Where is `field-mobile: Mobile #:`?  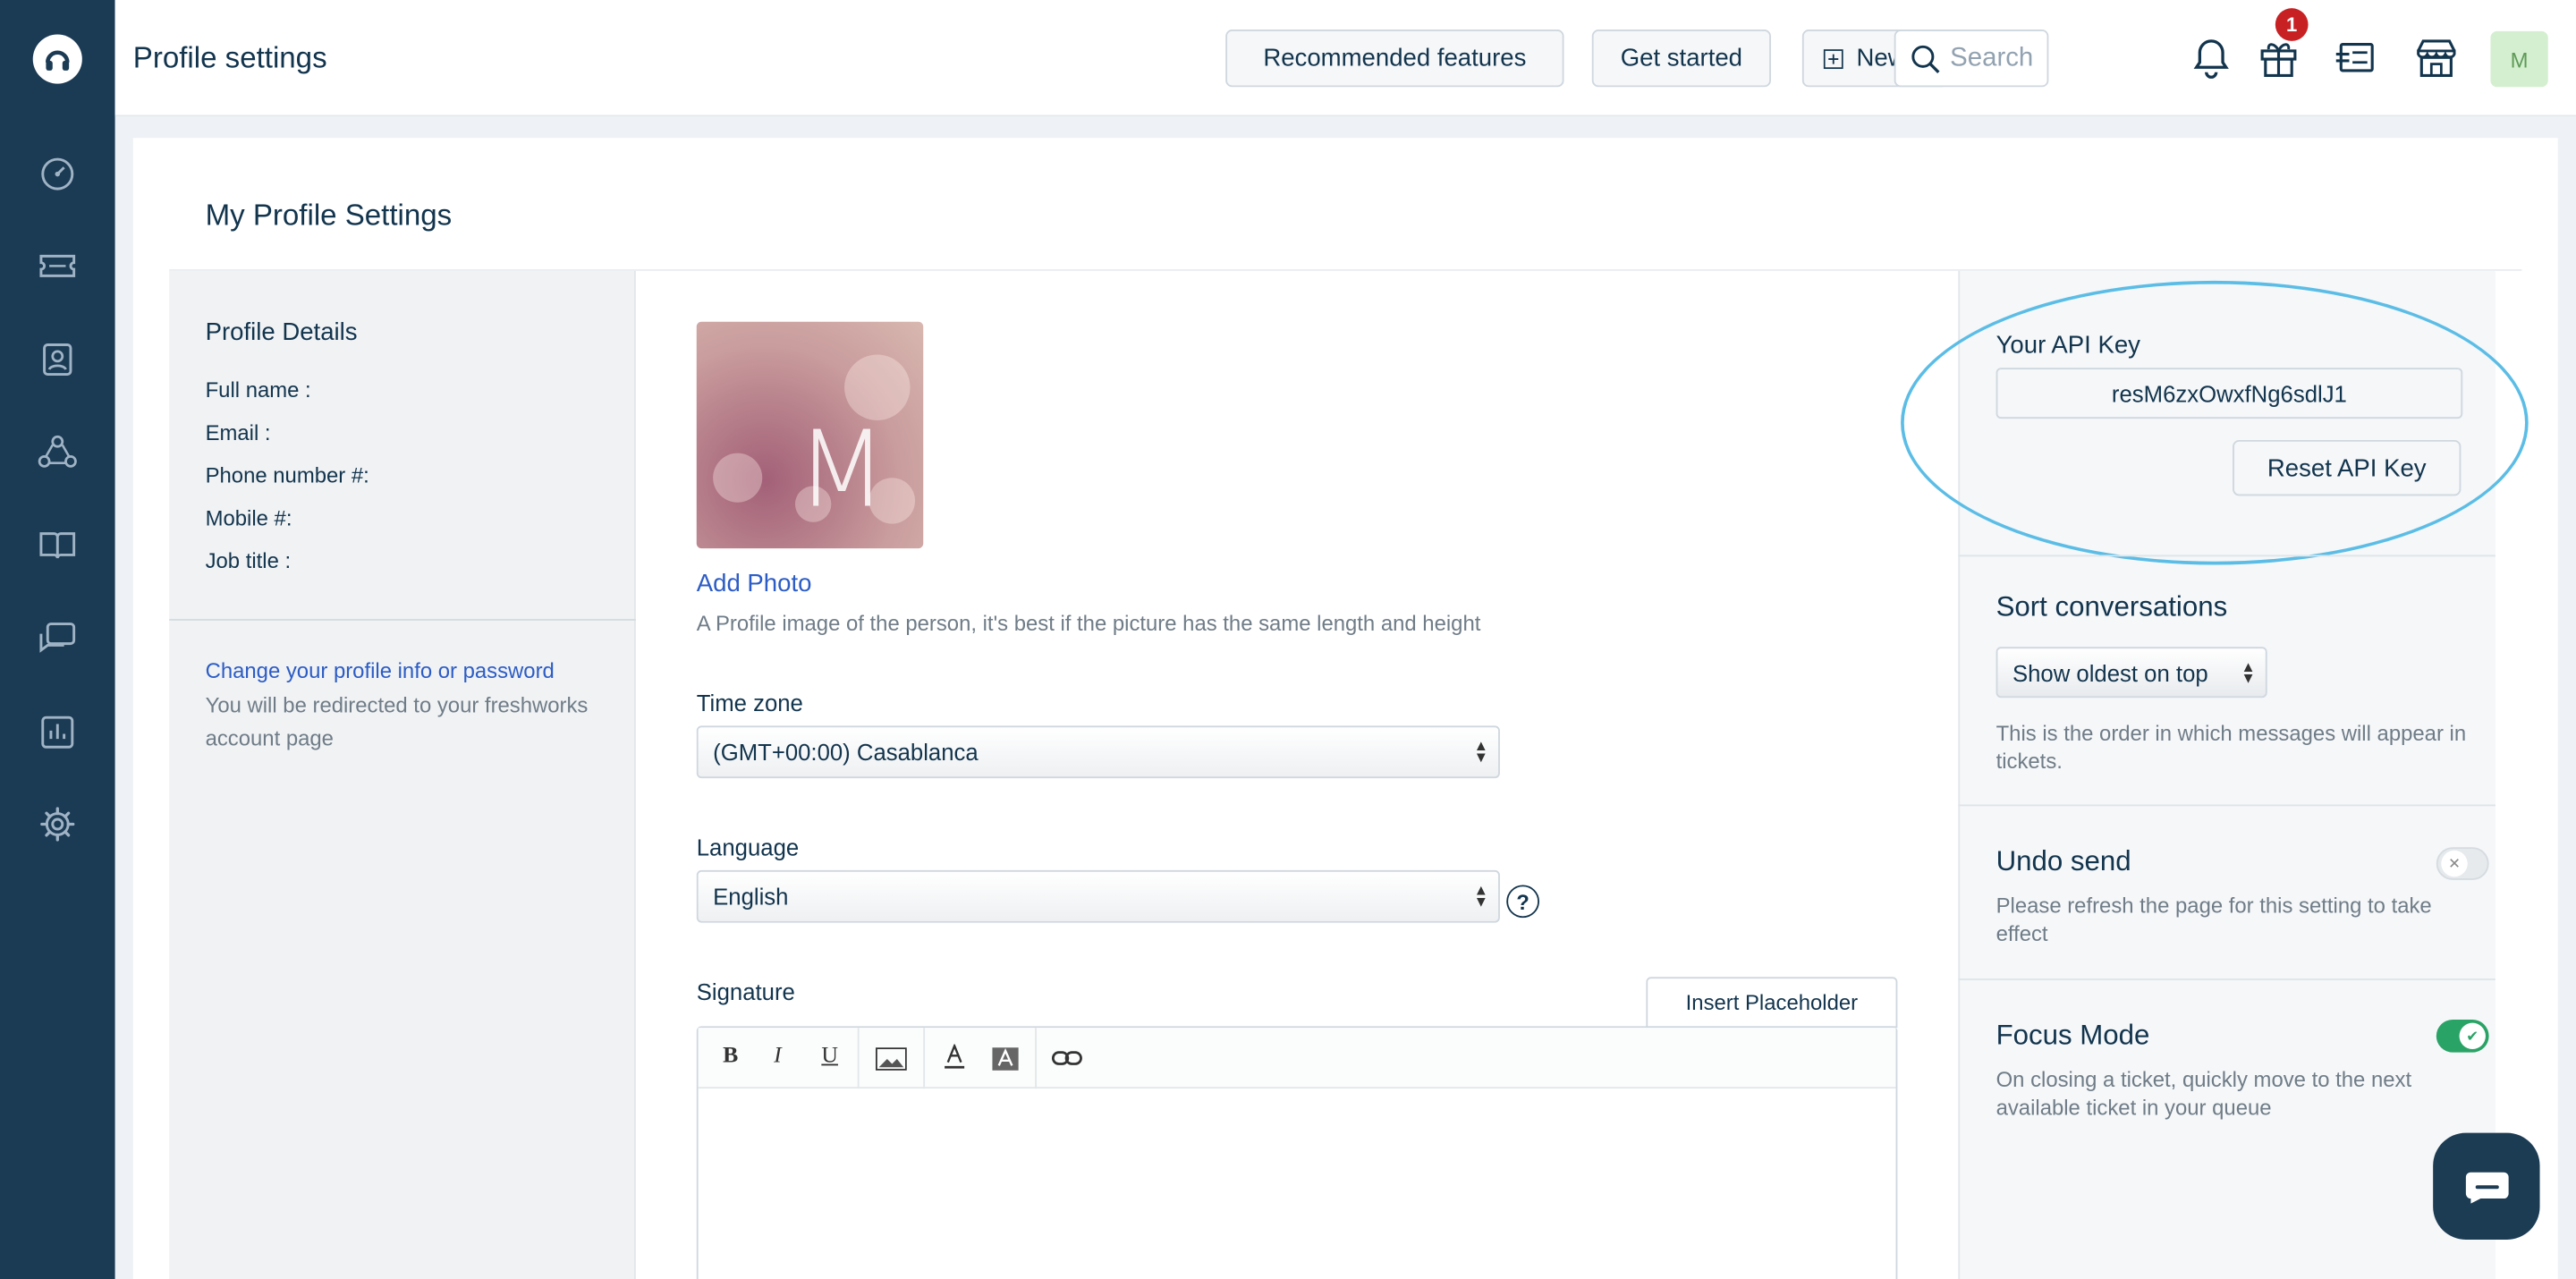
field-mobile: Mobile #: is located at coordinates (248, 518).